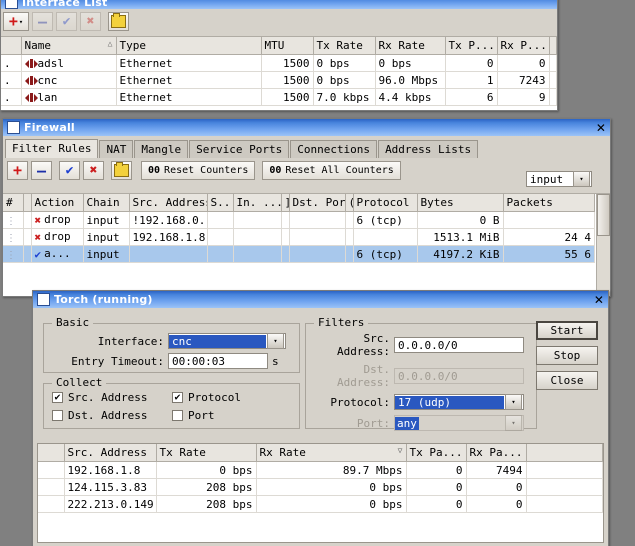 This screenshot has width=635, height=546. I want to click on col-rx-rate: Rx Rate, so click(410, 46).